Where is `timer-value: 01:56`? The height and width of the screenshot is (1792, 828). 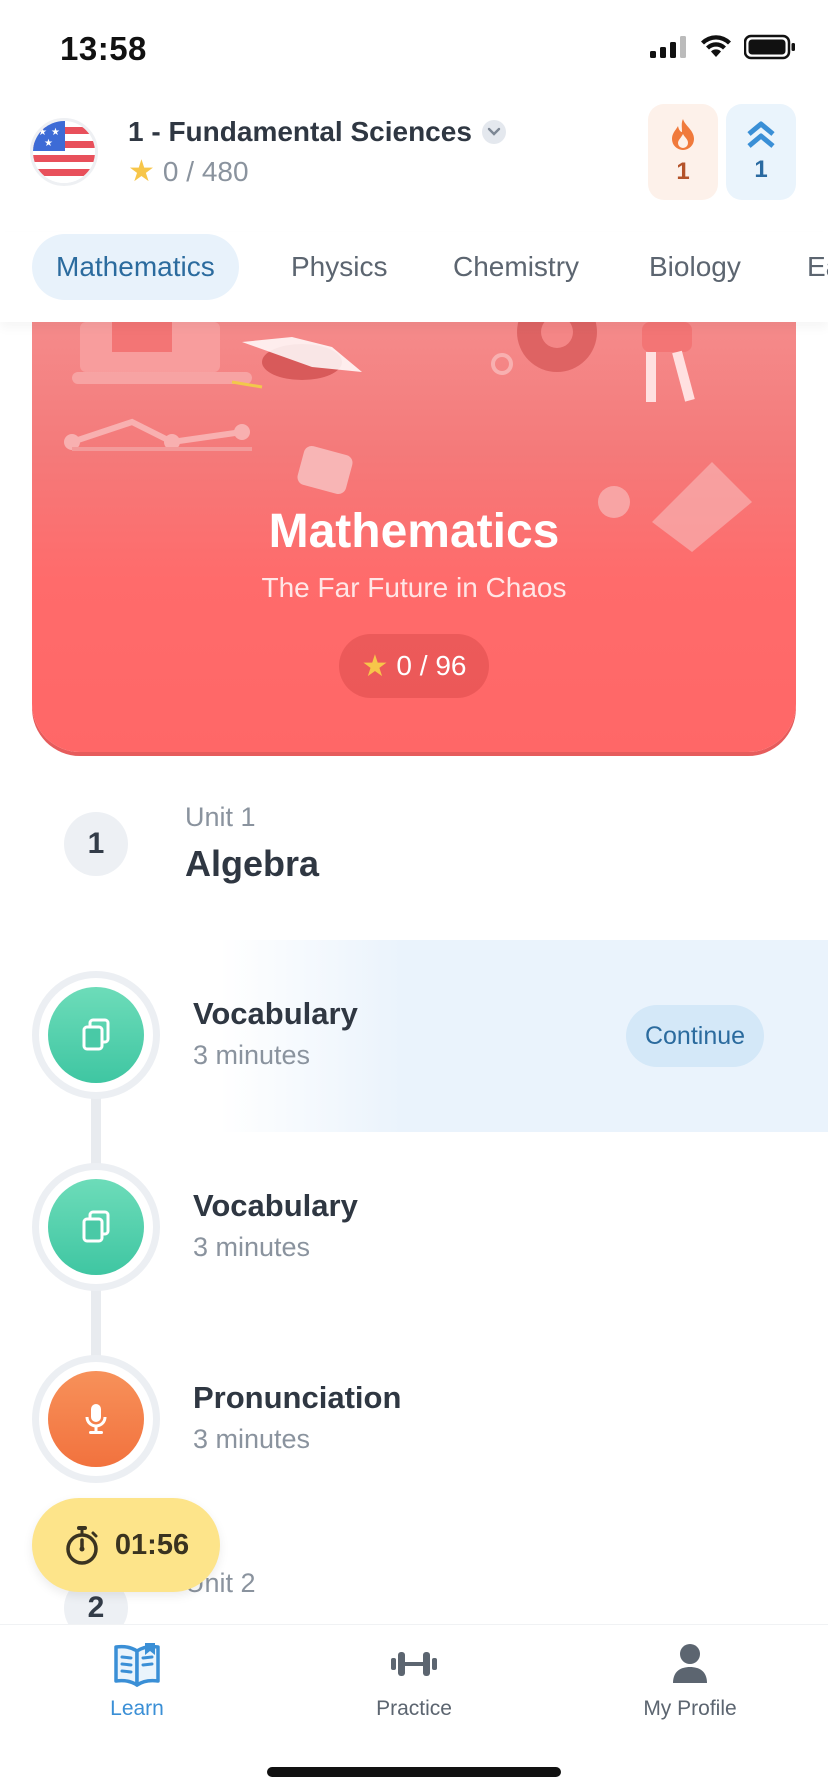
timer-value: 01:56 is located at coordinates (152, 1544).